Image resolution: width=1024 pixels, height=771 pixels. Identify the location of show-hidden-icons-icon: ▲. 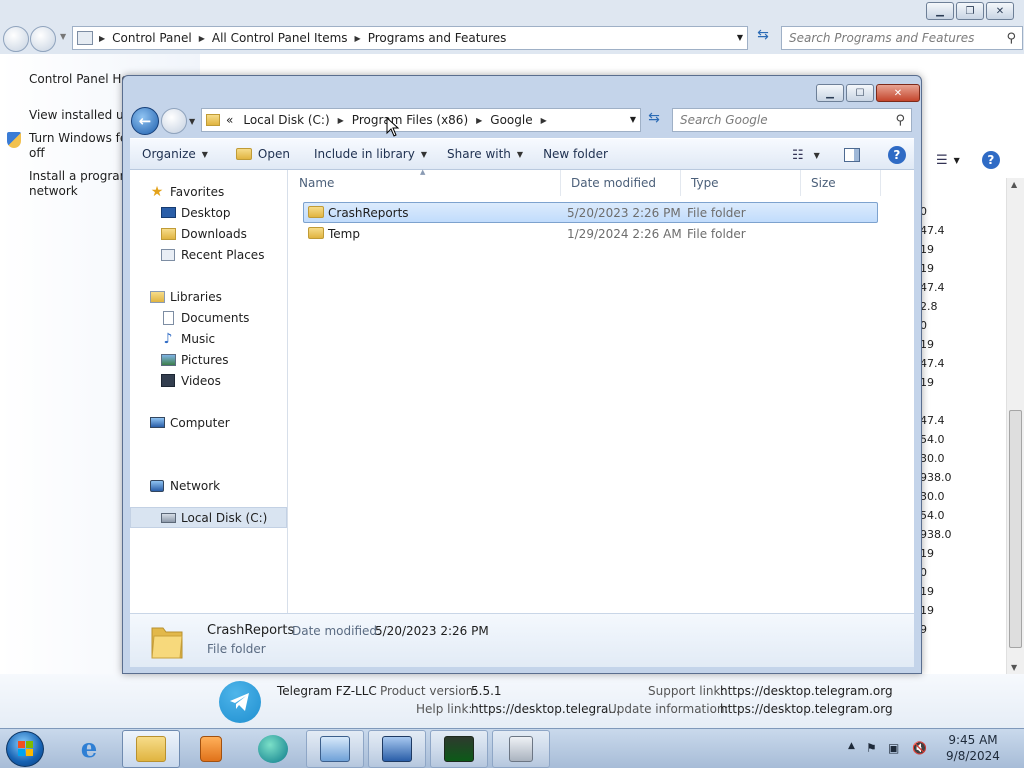
(851, 746).